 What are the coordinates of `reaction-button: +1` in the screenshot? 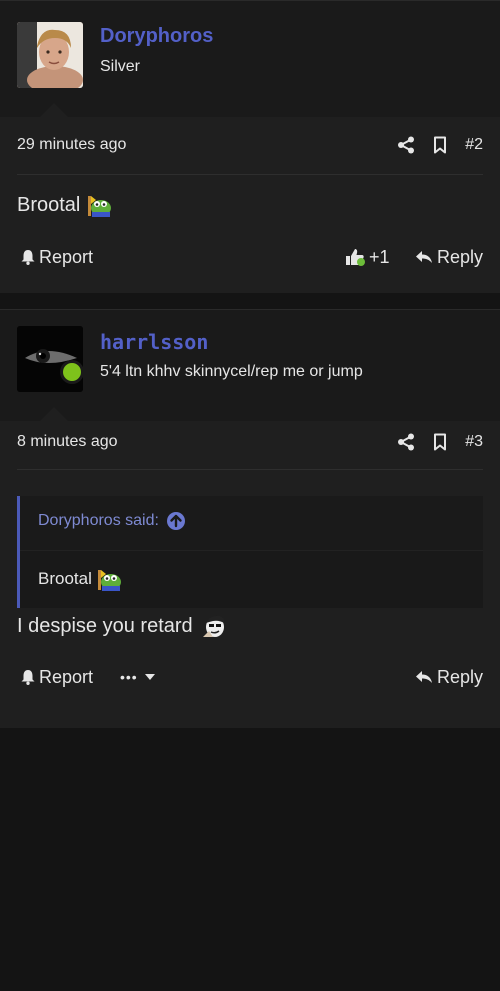 It's located at (367, 257).